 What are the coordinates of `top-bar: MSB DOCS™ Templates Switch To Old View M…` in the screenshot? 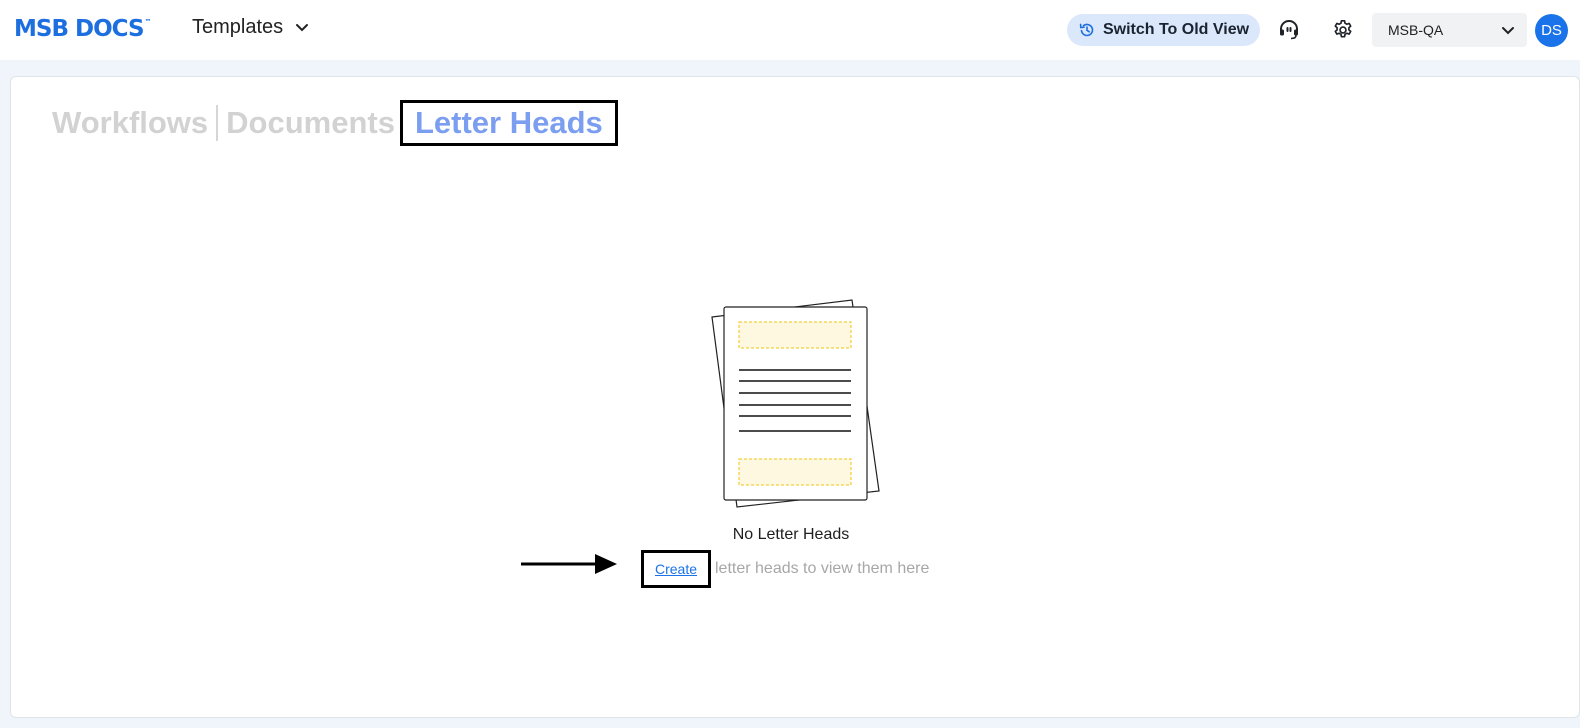 It's located at (790, 30).